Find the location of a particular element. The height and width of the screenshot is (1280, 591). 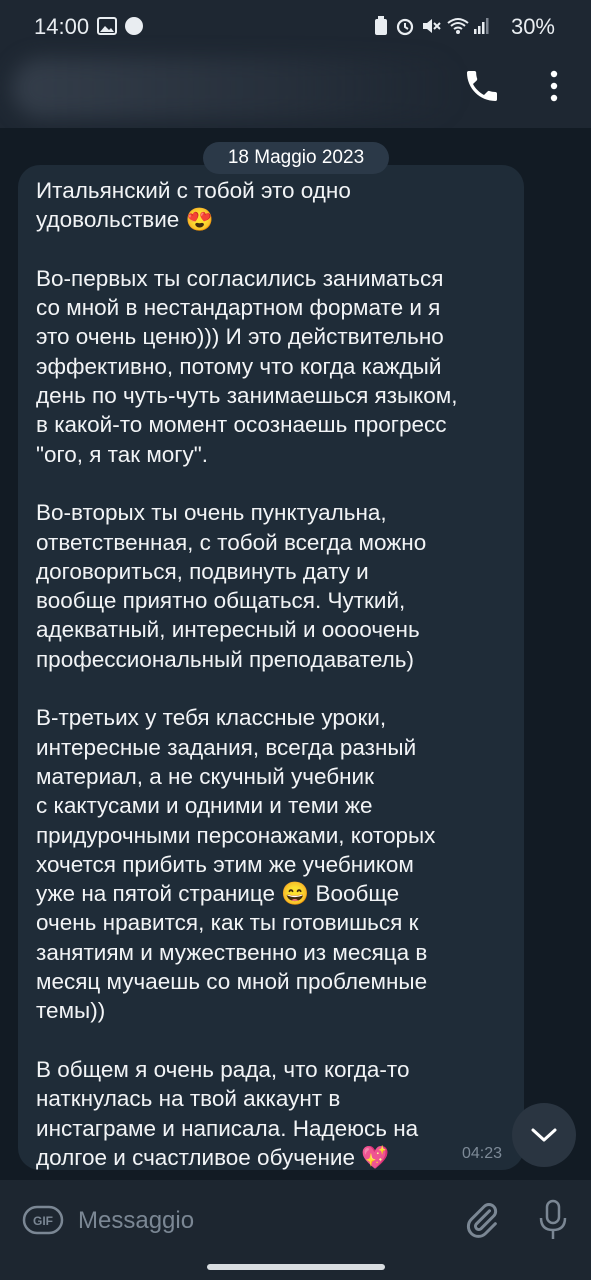

more-options-button is located at coordinates (554, 86).